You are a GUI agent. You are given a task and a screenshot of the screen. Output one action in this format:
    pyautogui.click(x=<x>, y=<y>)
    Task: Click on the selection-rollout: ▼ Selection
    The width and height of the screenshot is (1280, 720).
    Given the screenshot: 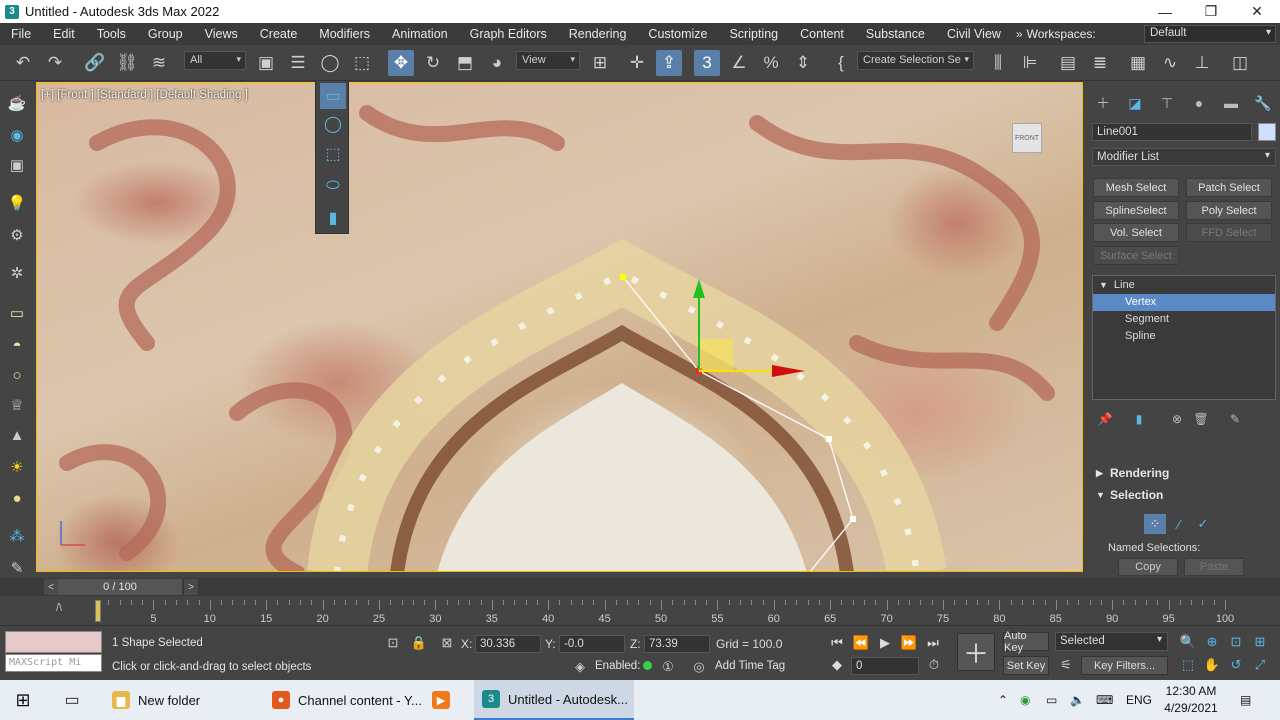 What is the action you would take?
    pyautogui.click(x=1184, y=495)
    